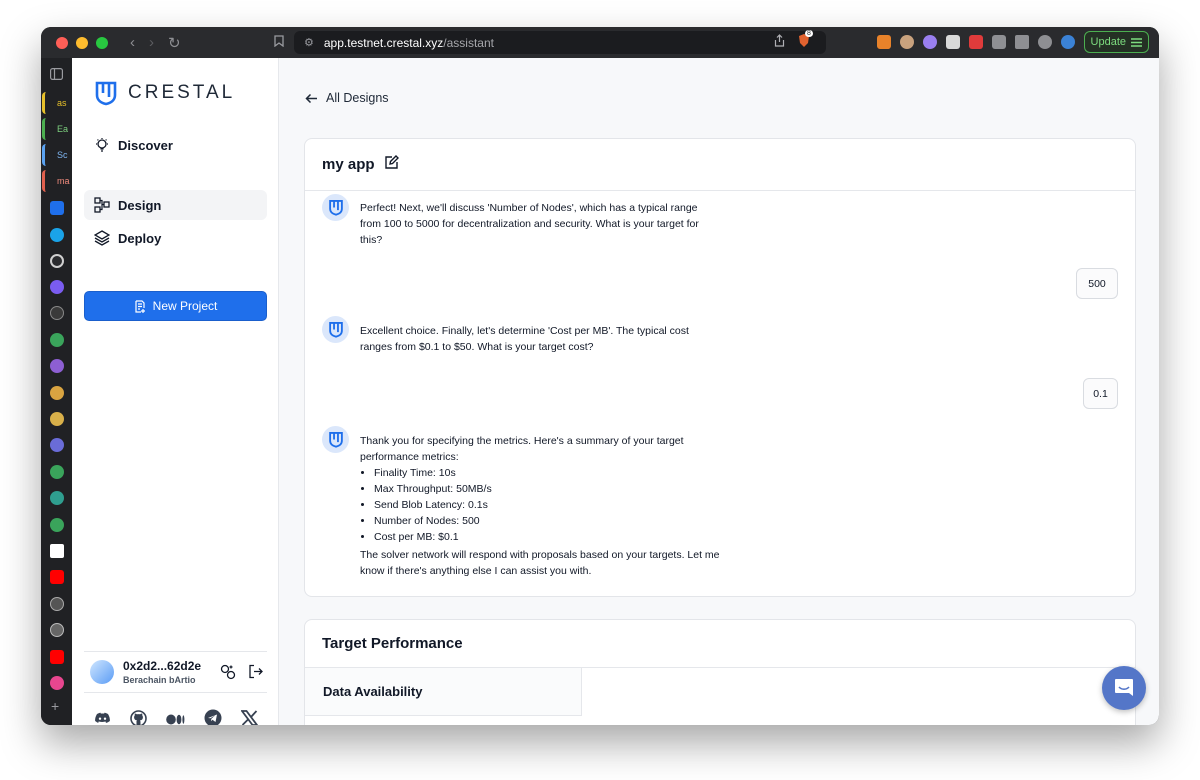 This screenshot has height=780, width=1200. I want to click on brave-shield-icon: 8, so click(805, 41).